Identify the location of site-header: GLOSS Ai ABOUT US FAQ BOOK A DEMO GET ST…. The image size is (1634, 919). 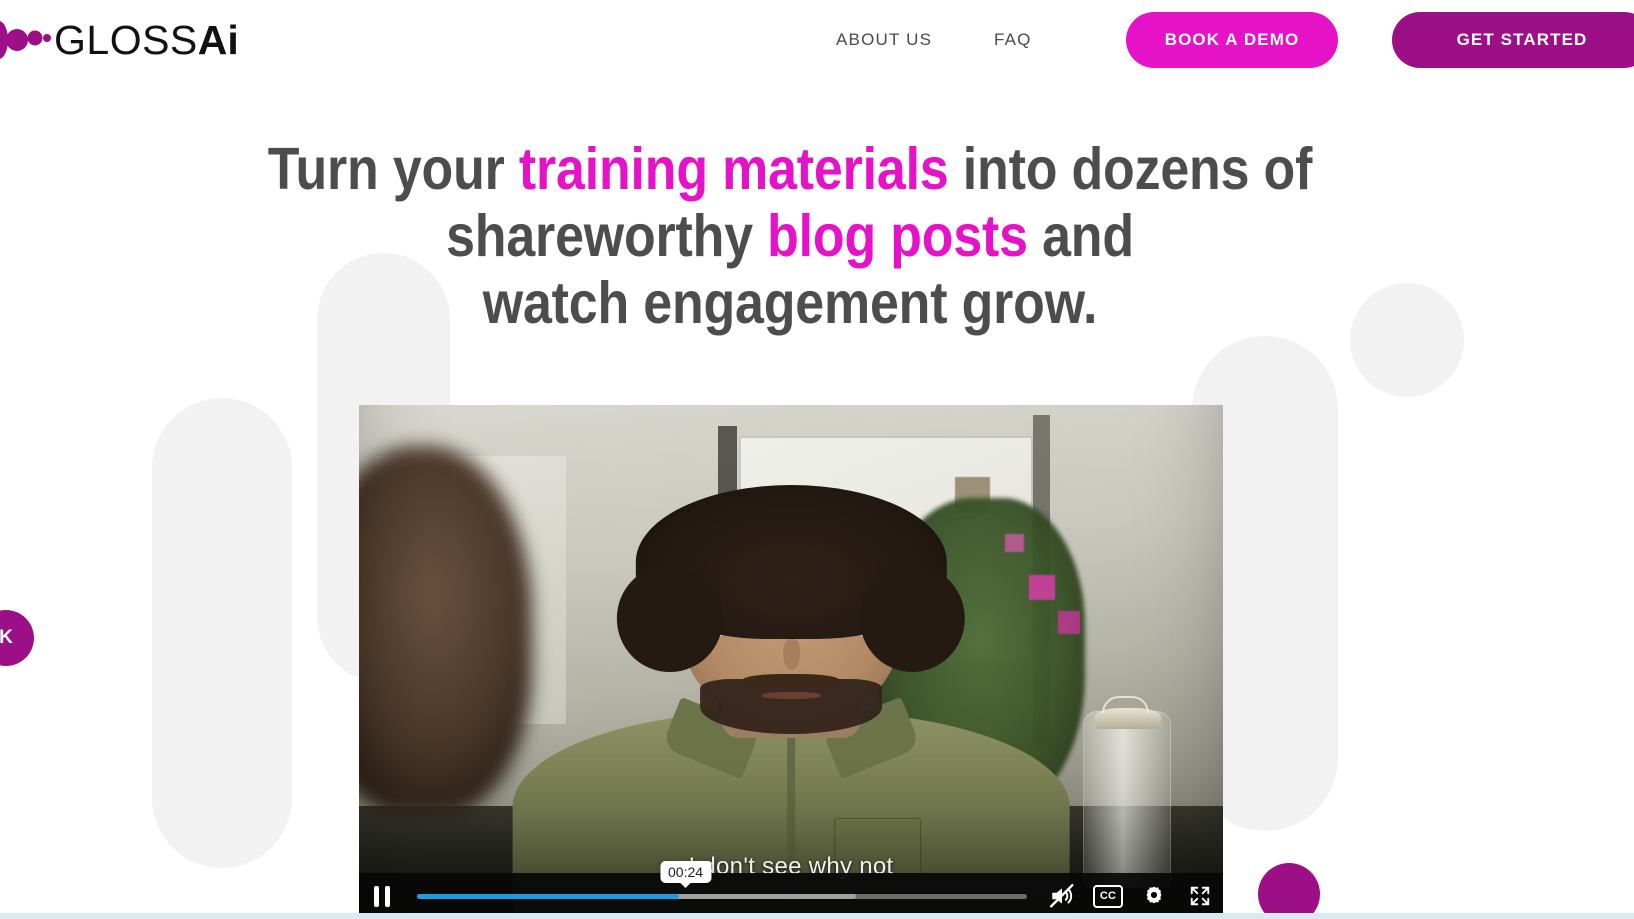
(817, 40).